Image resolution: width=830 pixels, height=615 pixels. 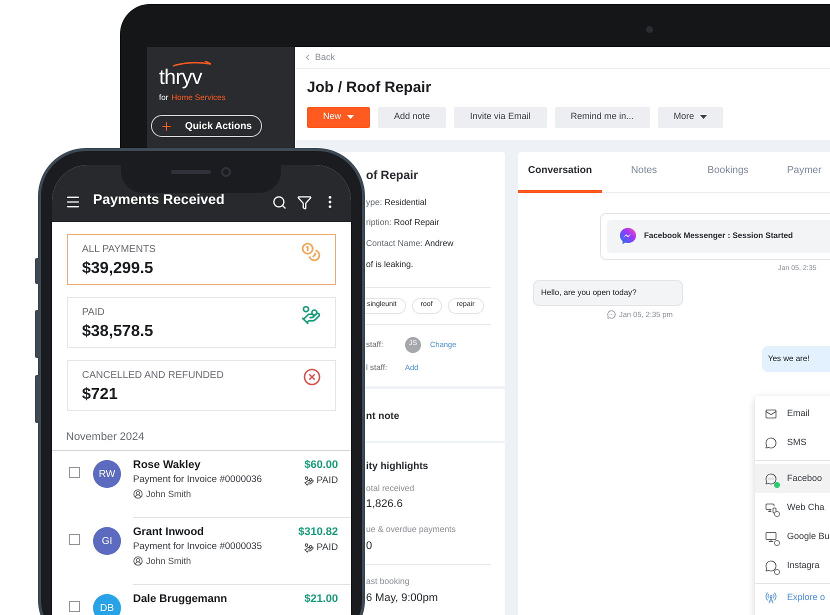 I want to click on summary-amount: $39,299.5, so click(x=118, y=269).